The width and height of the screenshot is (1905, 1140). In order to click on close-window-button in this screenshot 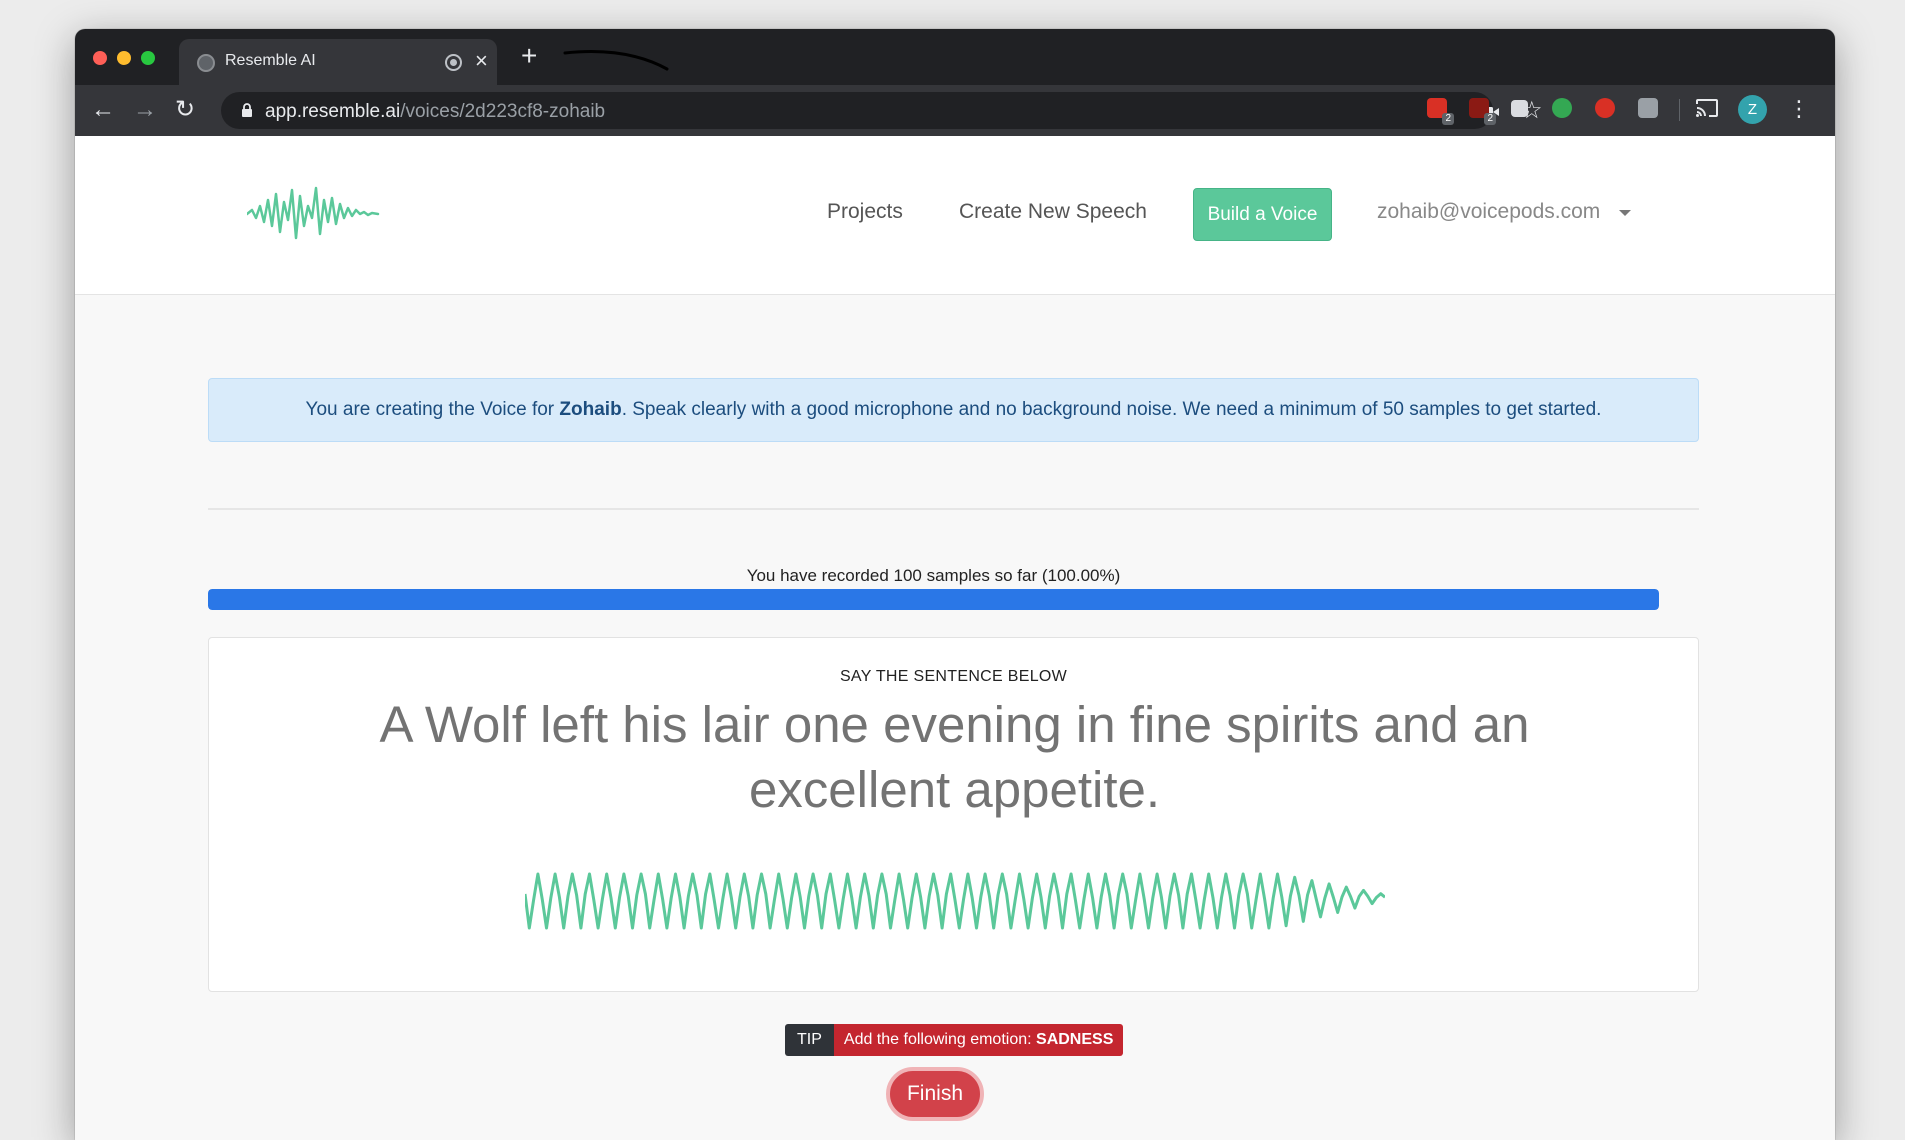, I will do `click(100, 58)`.